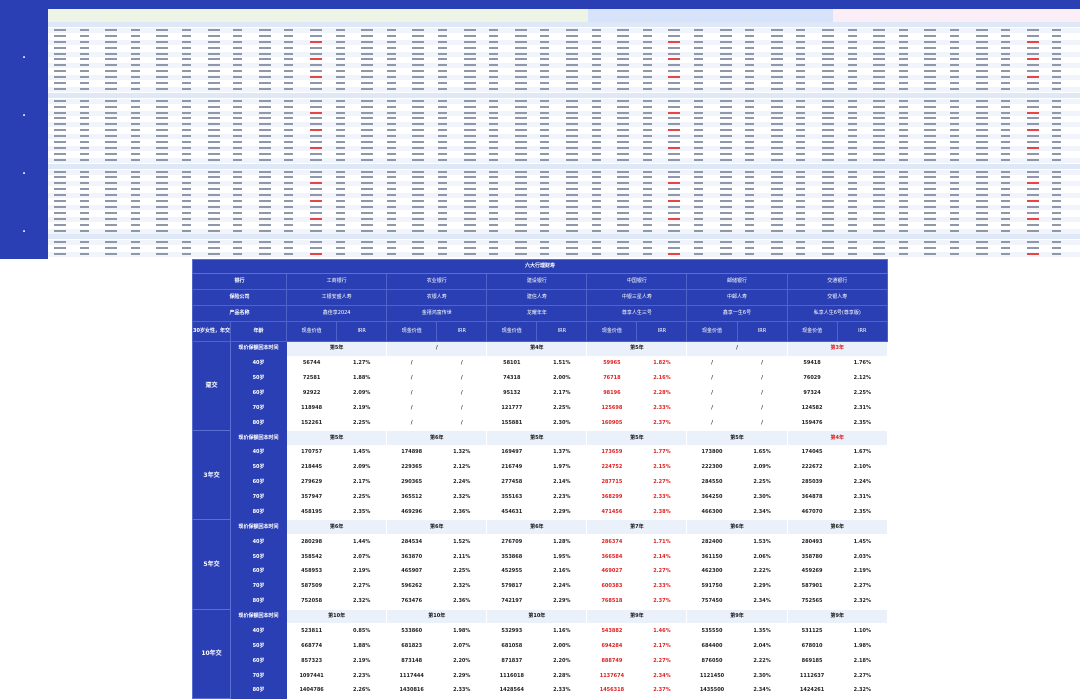 This screenshot has width=1080, height=699. I want to click on irr-cell: /, so click(762, 408).